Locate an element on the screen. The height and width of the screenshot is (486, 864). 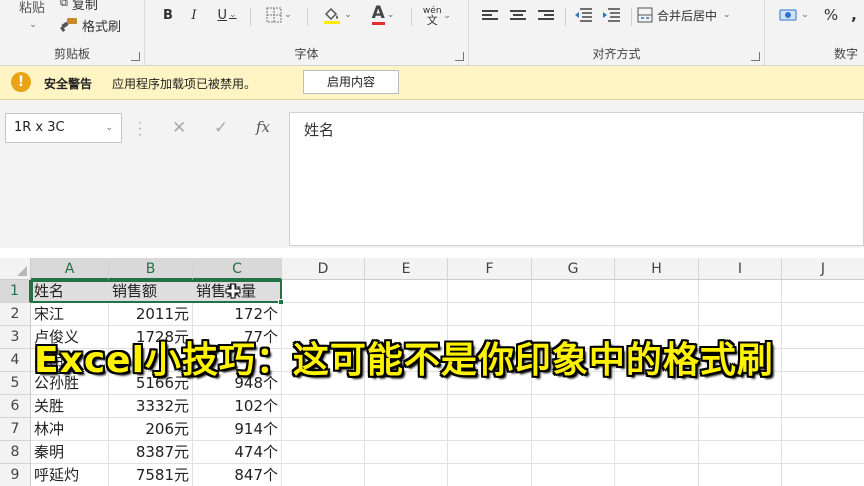
align-left-button is located at coordinates (490, 15).